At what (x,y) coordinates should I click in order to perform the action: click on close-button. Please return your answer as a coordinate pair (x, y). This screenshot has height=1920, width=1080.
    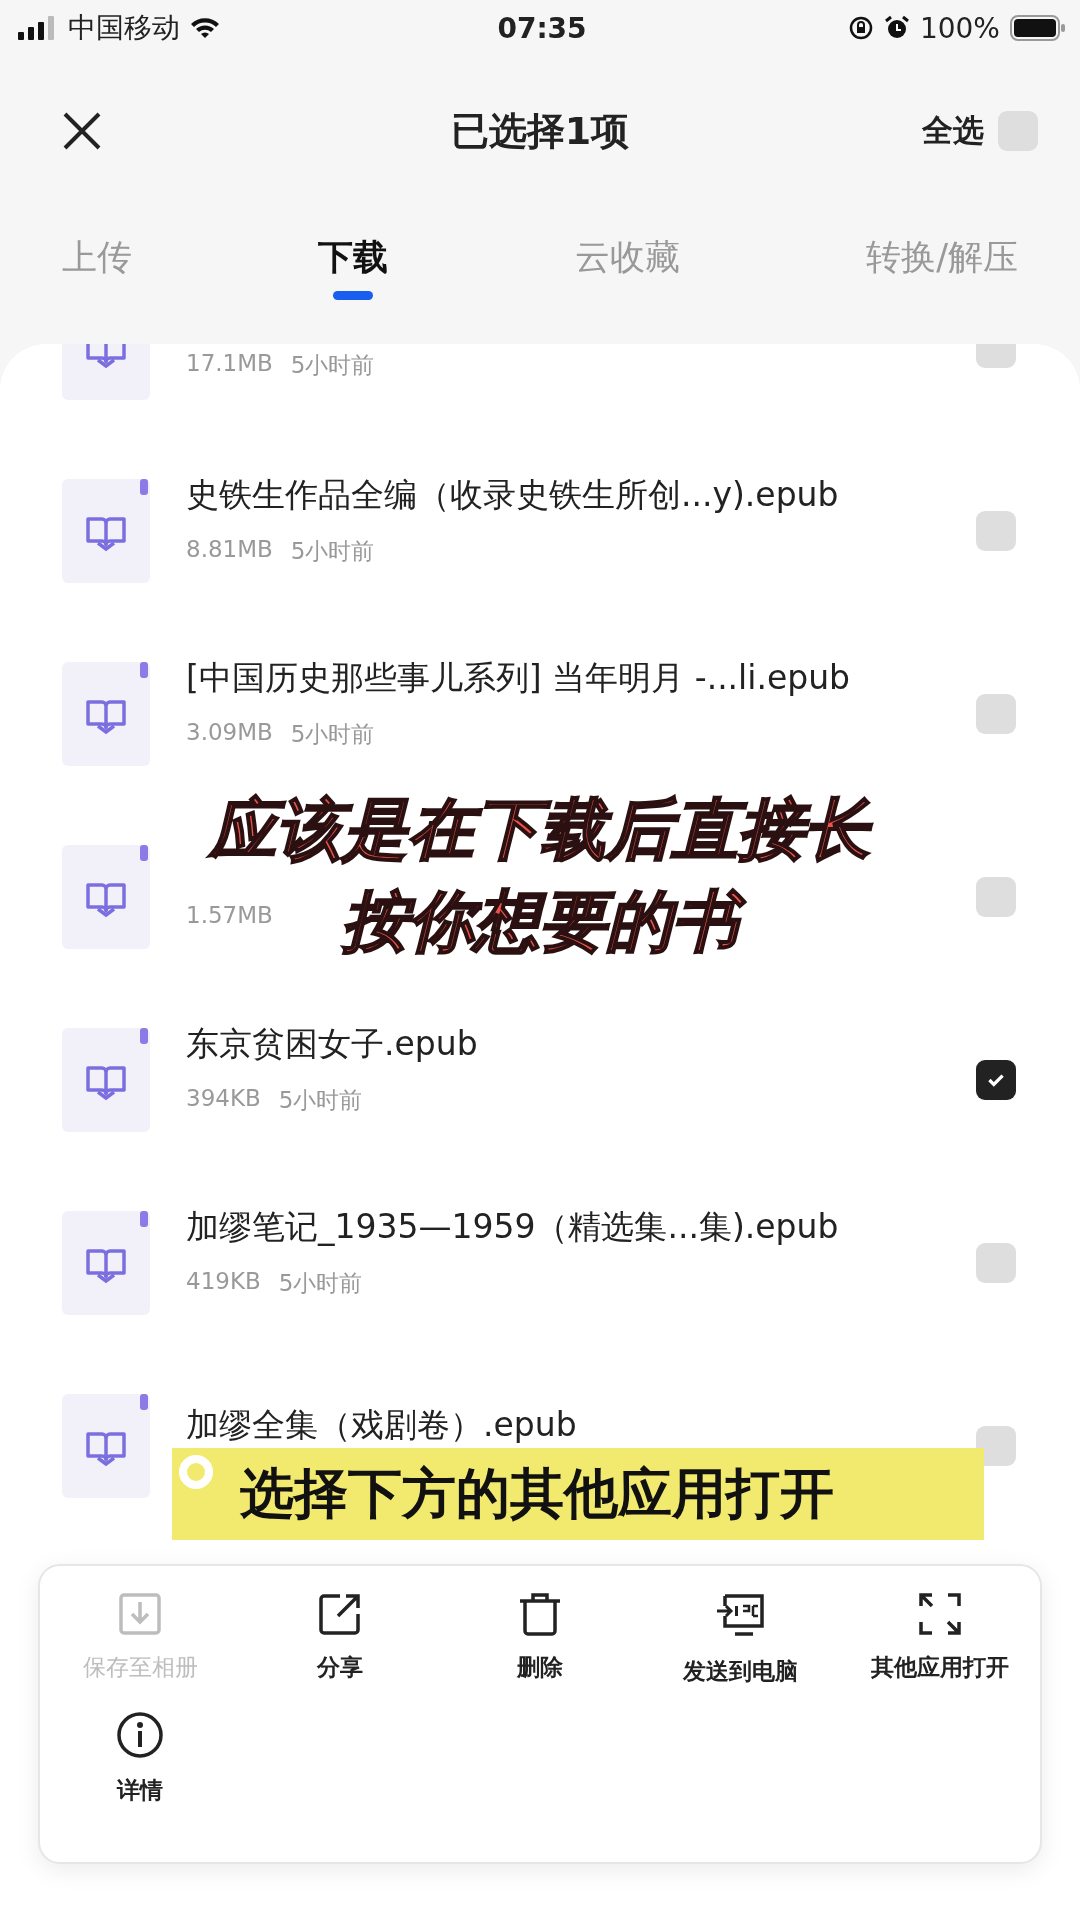
    Looking at the image, I should click on (82, 131).